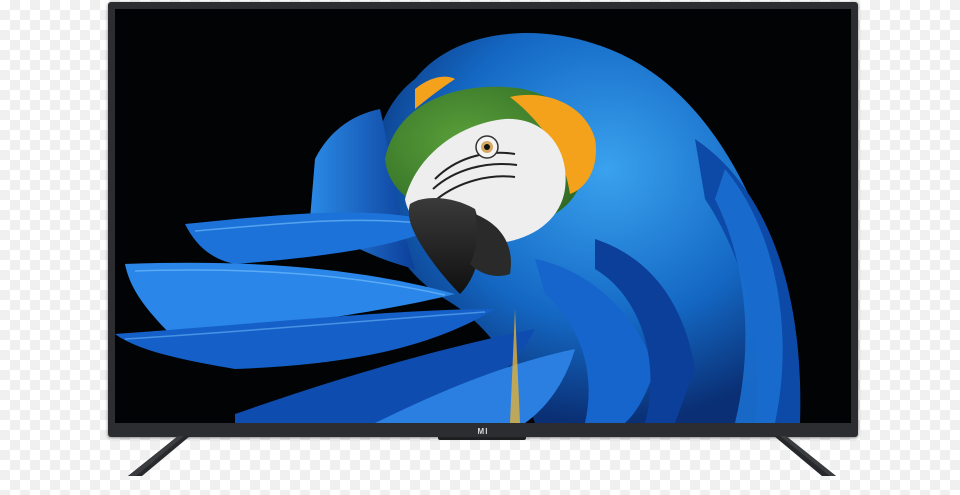  Describe the element at coordinates (805, 456) in the screenshot. I see `right-stand-leg` at that location.